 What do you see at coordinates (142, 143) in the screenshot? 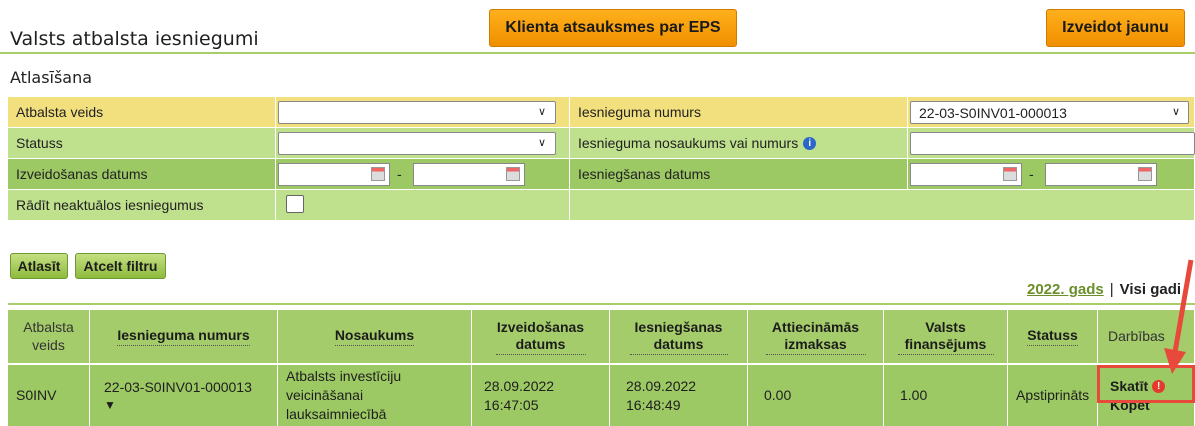
I see `status-label: Statuss` at bounding box center [142, 143].